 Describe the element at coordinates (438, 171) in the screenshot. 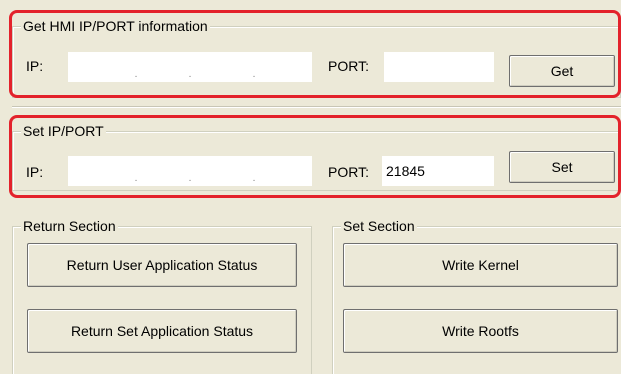

I see `set-port-input` at that location.